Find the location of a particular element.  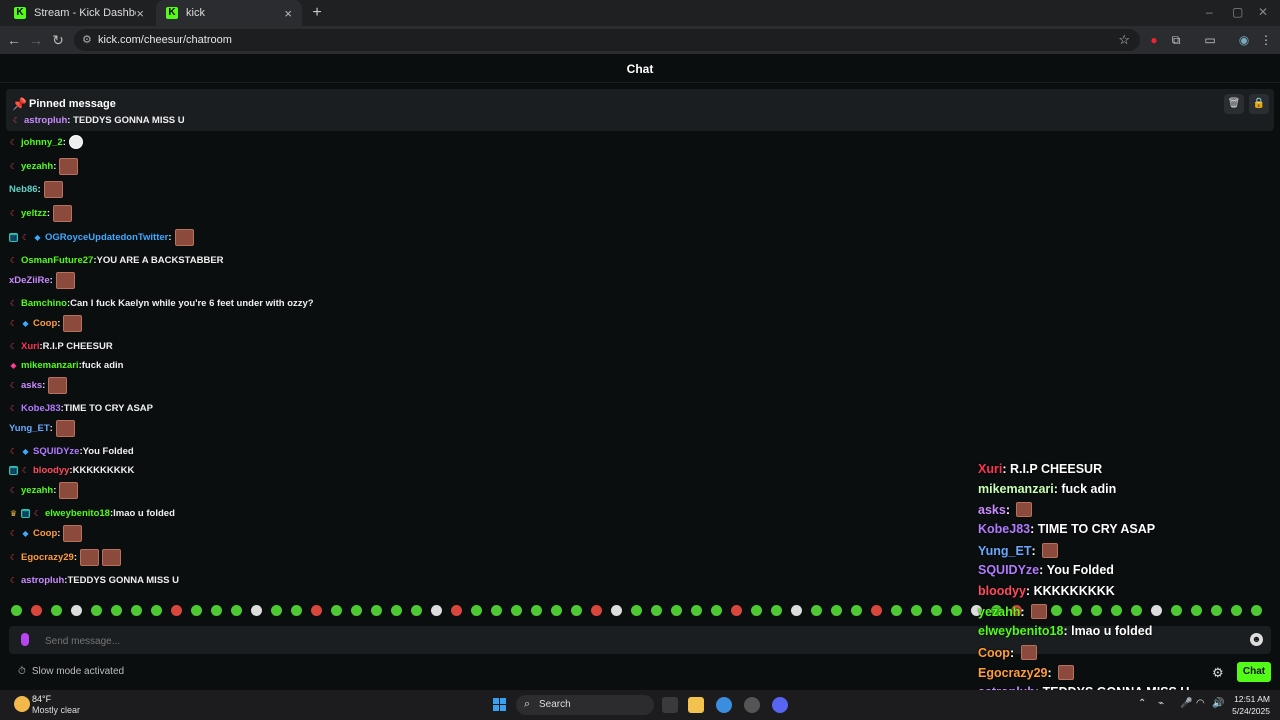

tray-wifi-icon: ◠ is located at coordinates (1200, 703).